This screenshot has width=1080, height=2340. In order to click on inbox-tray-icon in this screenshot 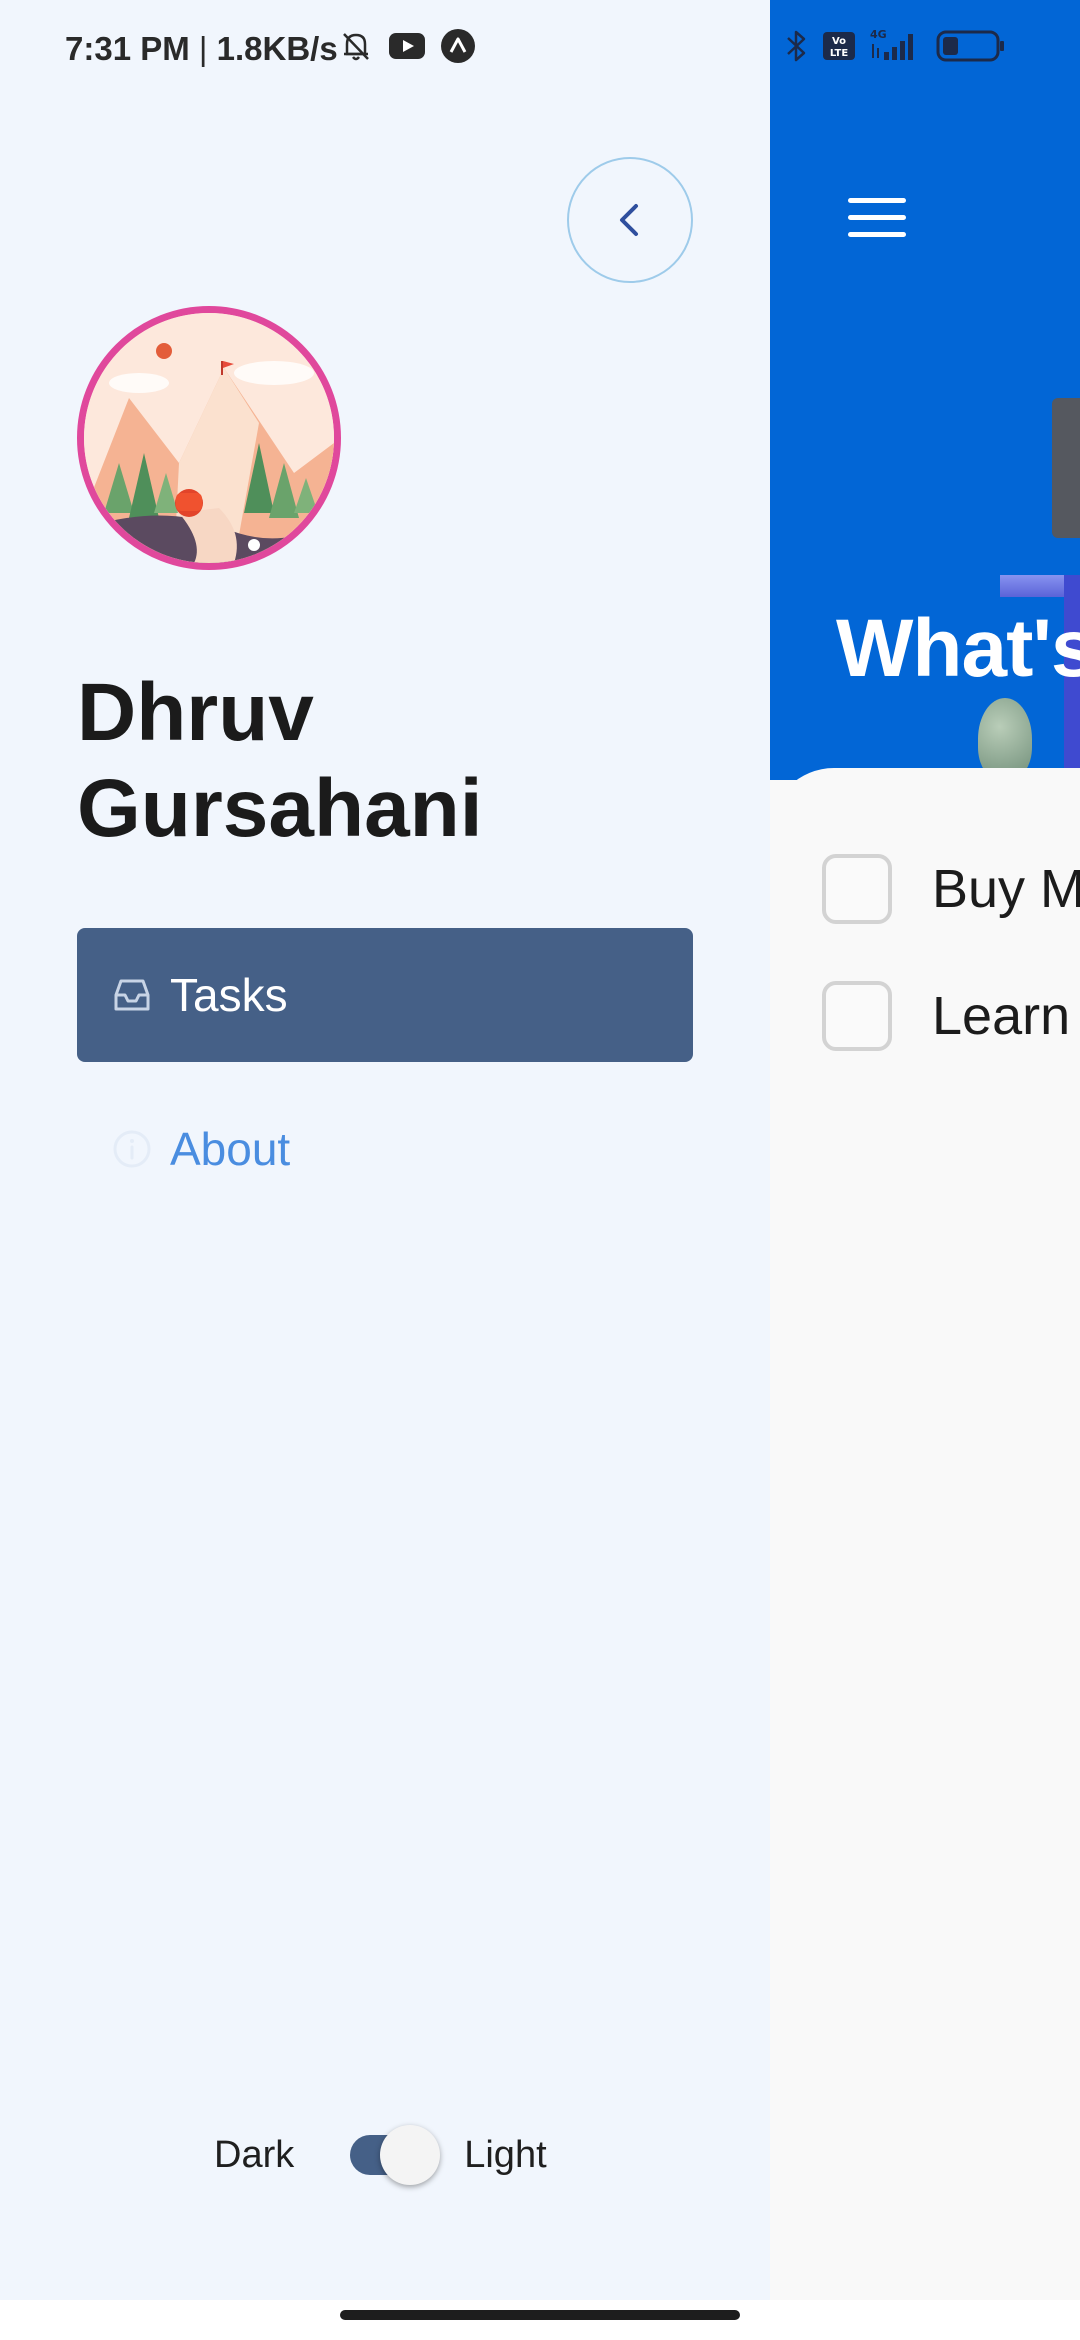, I will do `click(132, 995)`.